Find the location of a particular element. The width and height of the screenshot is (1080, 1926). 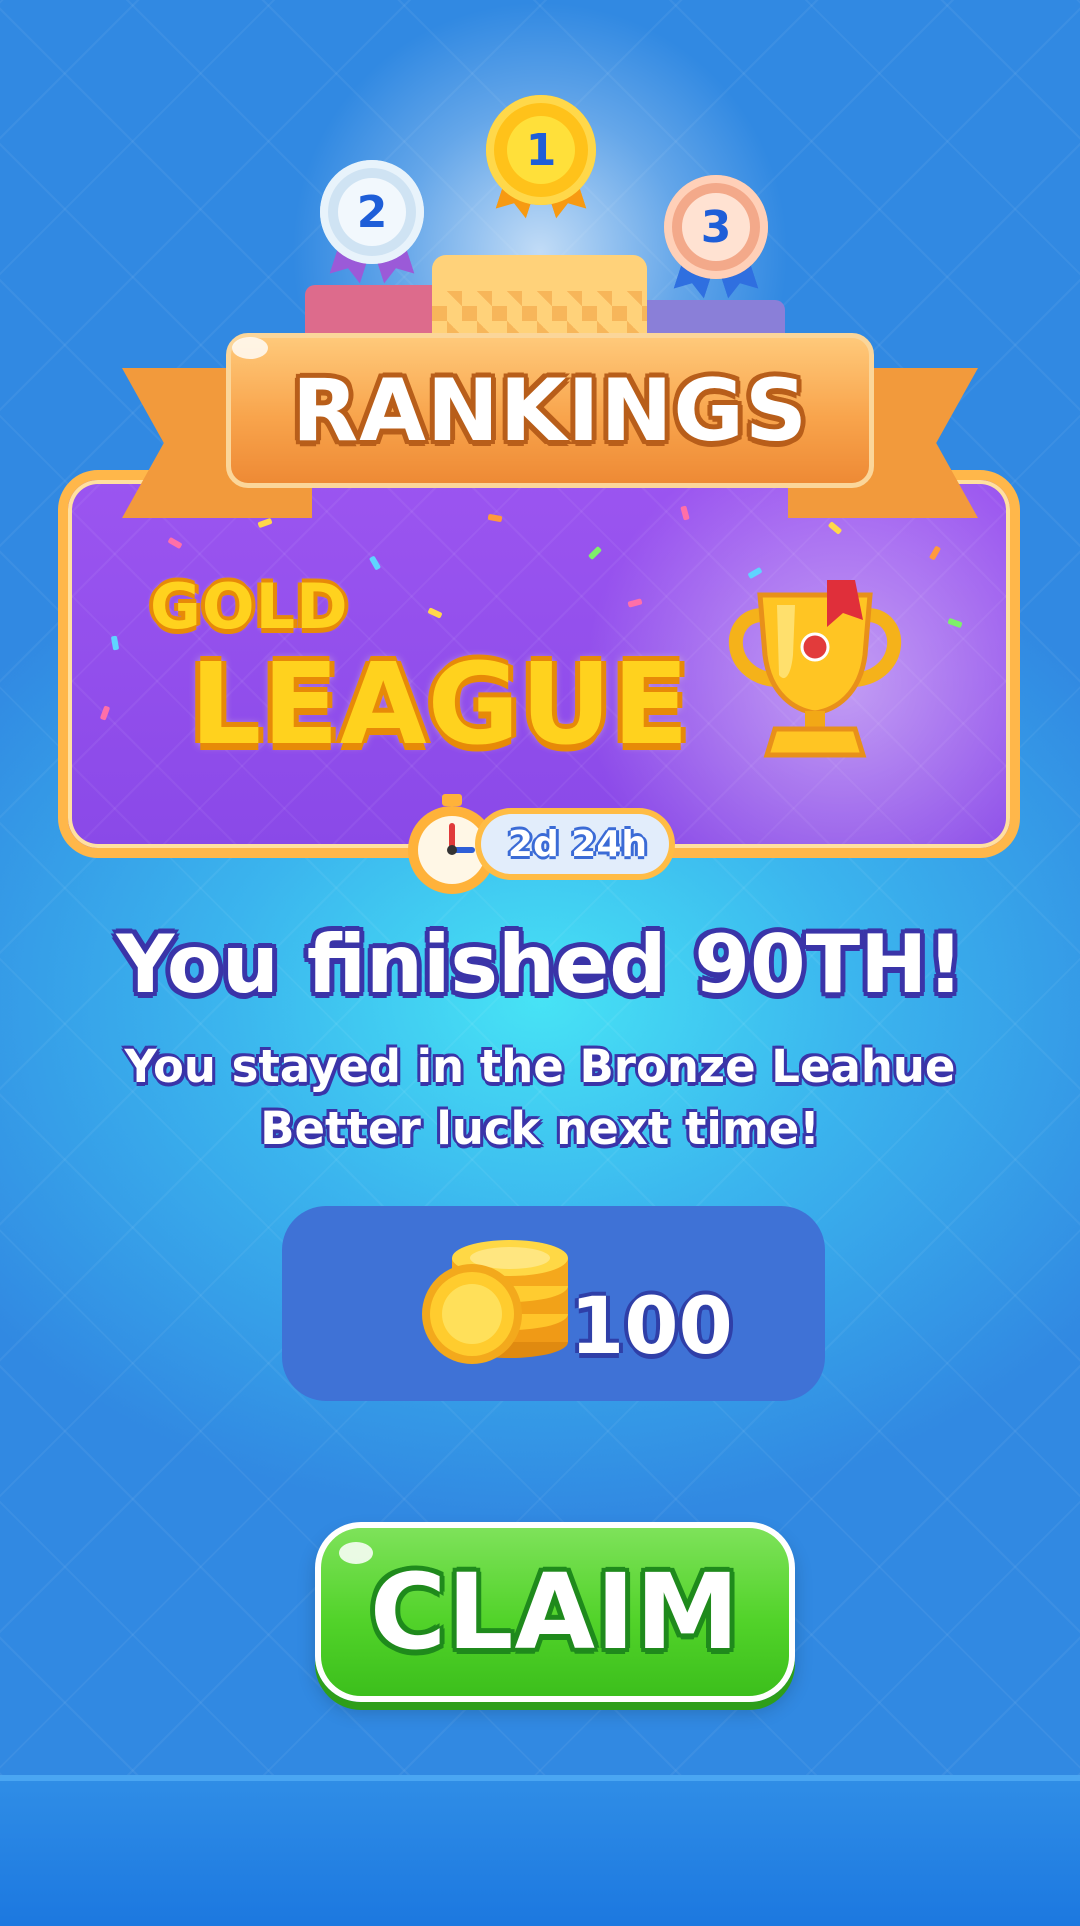

medal-second-icon: 2 is located at coordinates (372, 212).